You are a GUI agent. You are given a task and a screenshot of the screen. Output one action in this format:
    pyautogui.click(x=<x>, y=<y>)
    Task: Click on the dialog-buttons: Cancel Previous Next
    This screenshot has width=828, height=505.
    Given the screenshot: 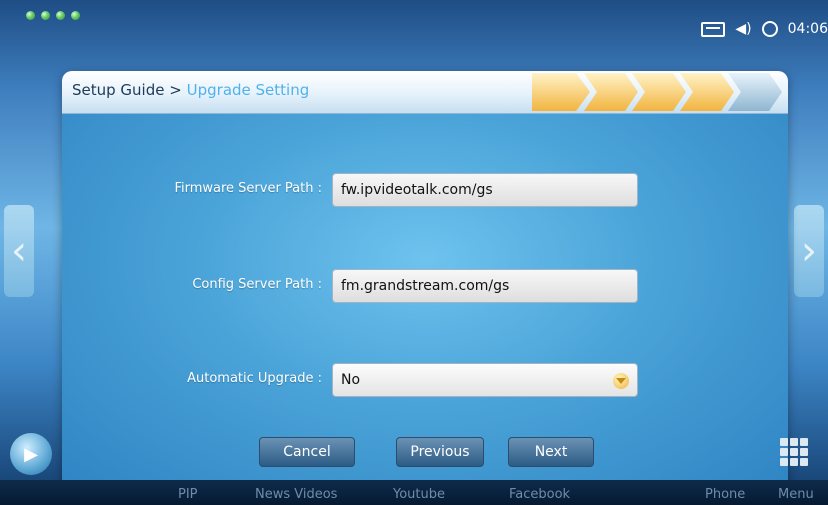 What is the action you would take?
    pyautogui.click(x=425, y=452)
    